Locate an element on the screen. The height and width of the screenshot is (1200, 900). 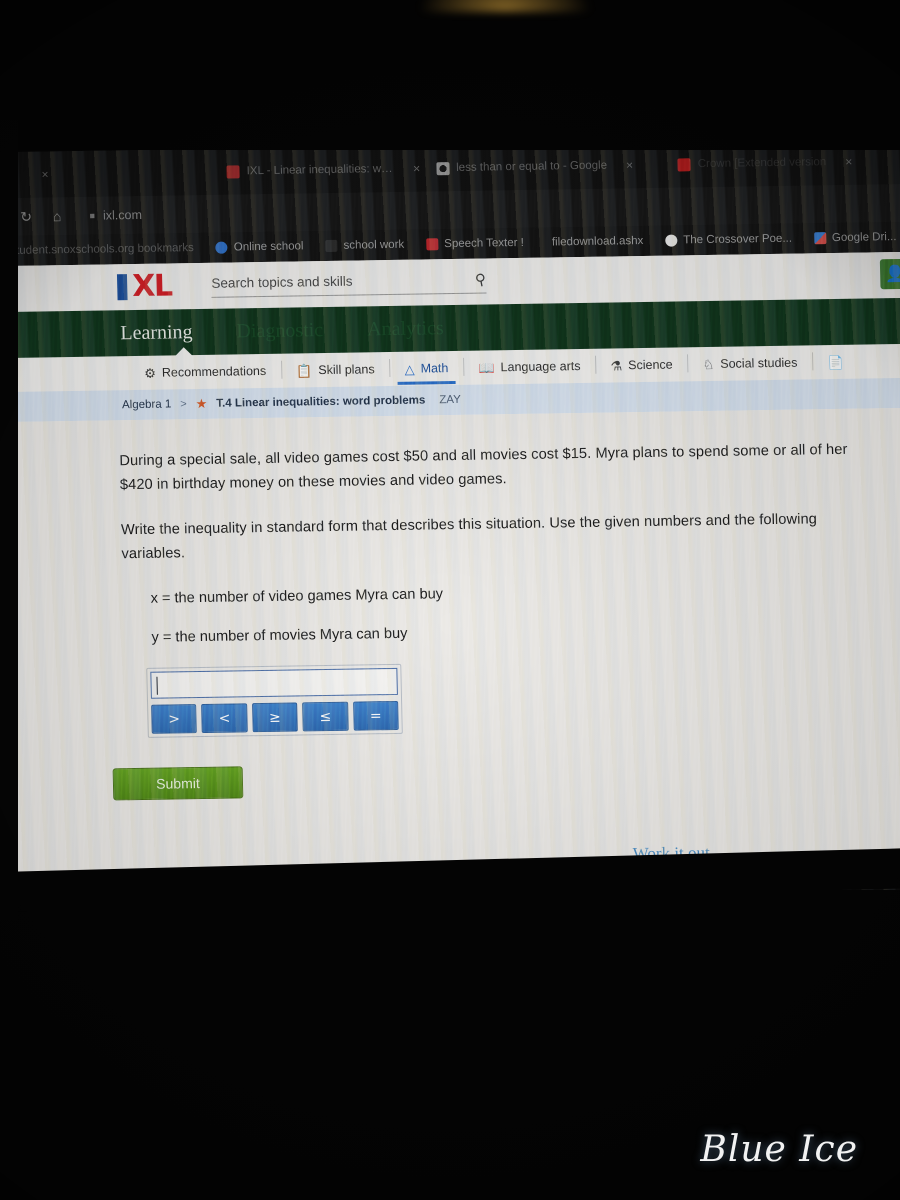
symbol-button-equal: = is located at coordinates (375, 716).